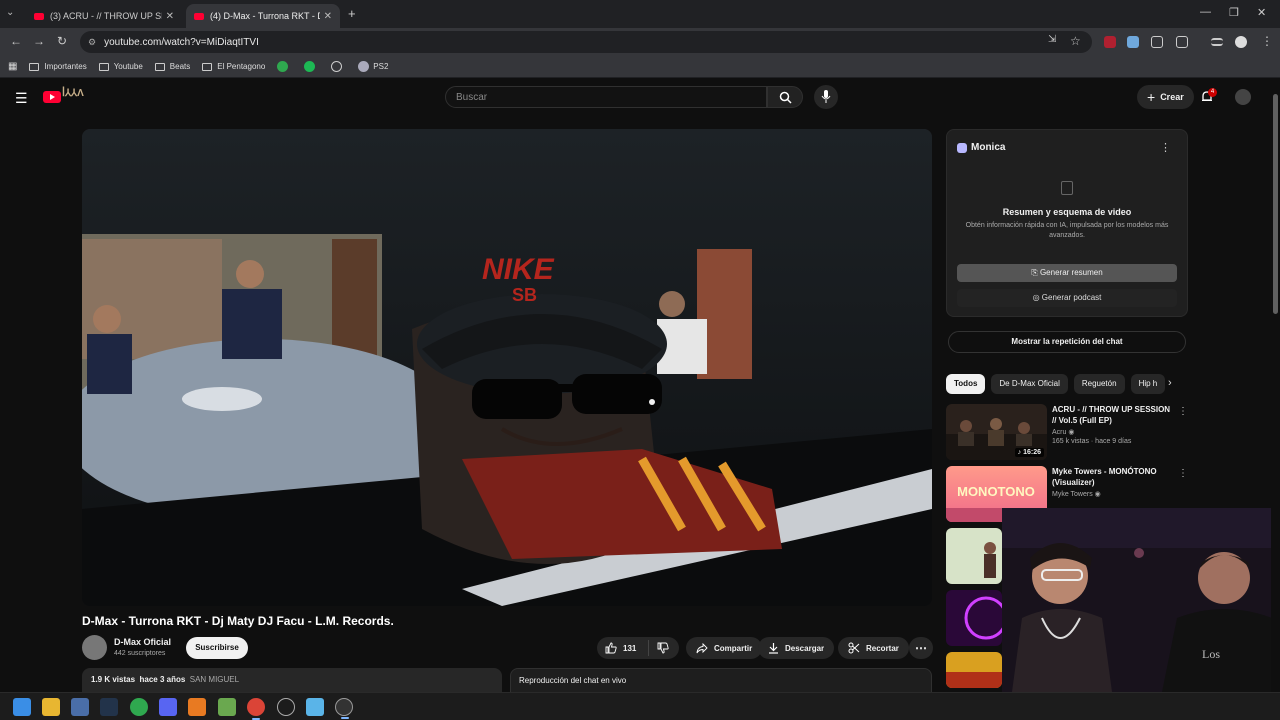 This screenshot has width=1280, height=720. What do you see at coordinates (1275, 386) in the screenshot?
I see `page-scrollbar` at bounding box center [1275, 386].